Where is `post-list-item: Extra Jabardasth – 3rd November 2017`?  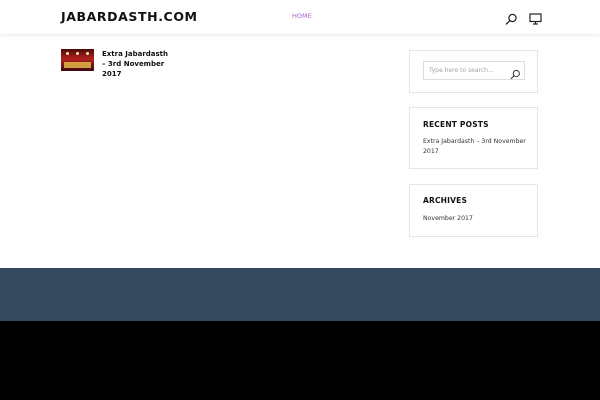
post-list-item: Extra Jabardasth – 3rd November 2017 is located at coordinates (116, 65).